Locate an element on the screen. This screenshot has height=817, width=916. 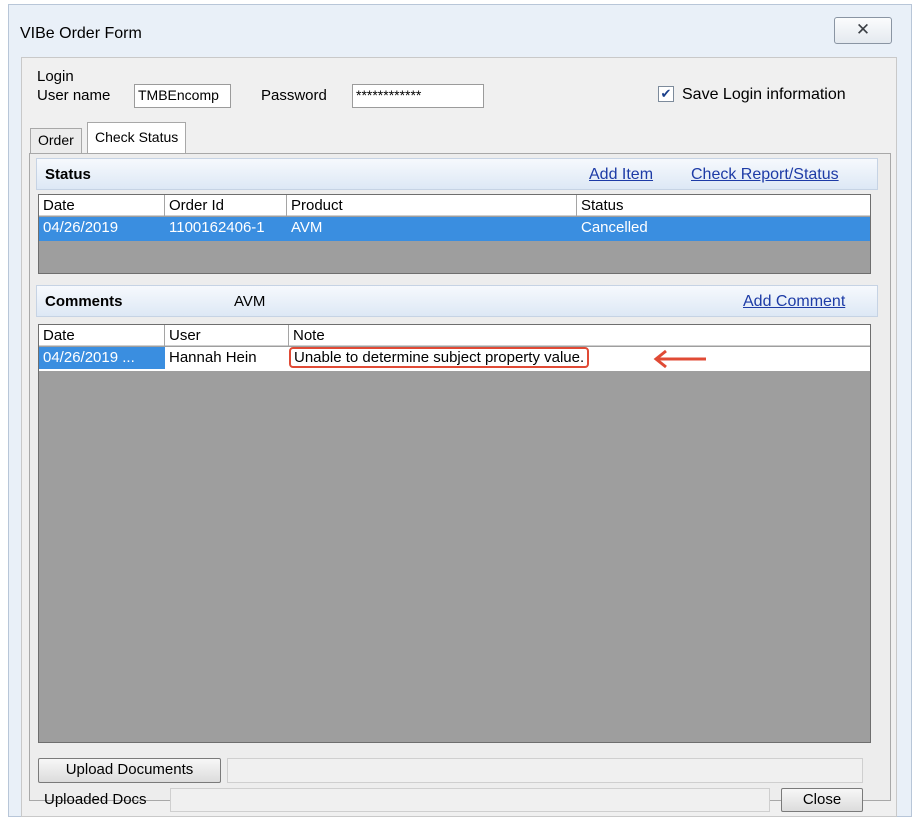
comments-product-label: AVM is located at coordinates (250, 301).